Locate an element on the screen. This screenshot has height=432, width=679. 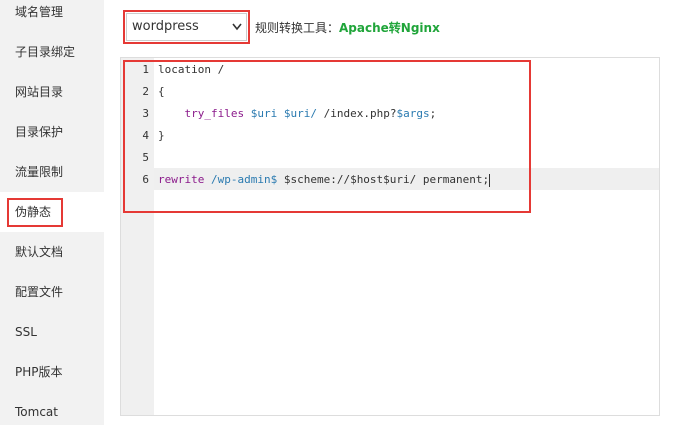
sidebar-item-subdir-binding: 子目录绑定 is located at coordinates (52, 52).